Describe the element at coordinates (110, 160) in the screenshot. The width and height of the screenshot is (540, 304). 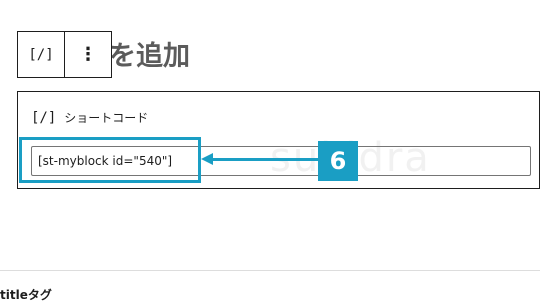
I see `annotation-highlight-box` at that location.